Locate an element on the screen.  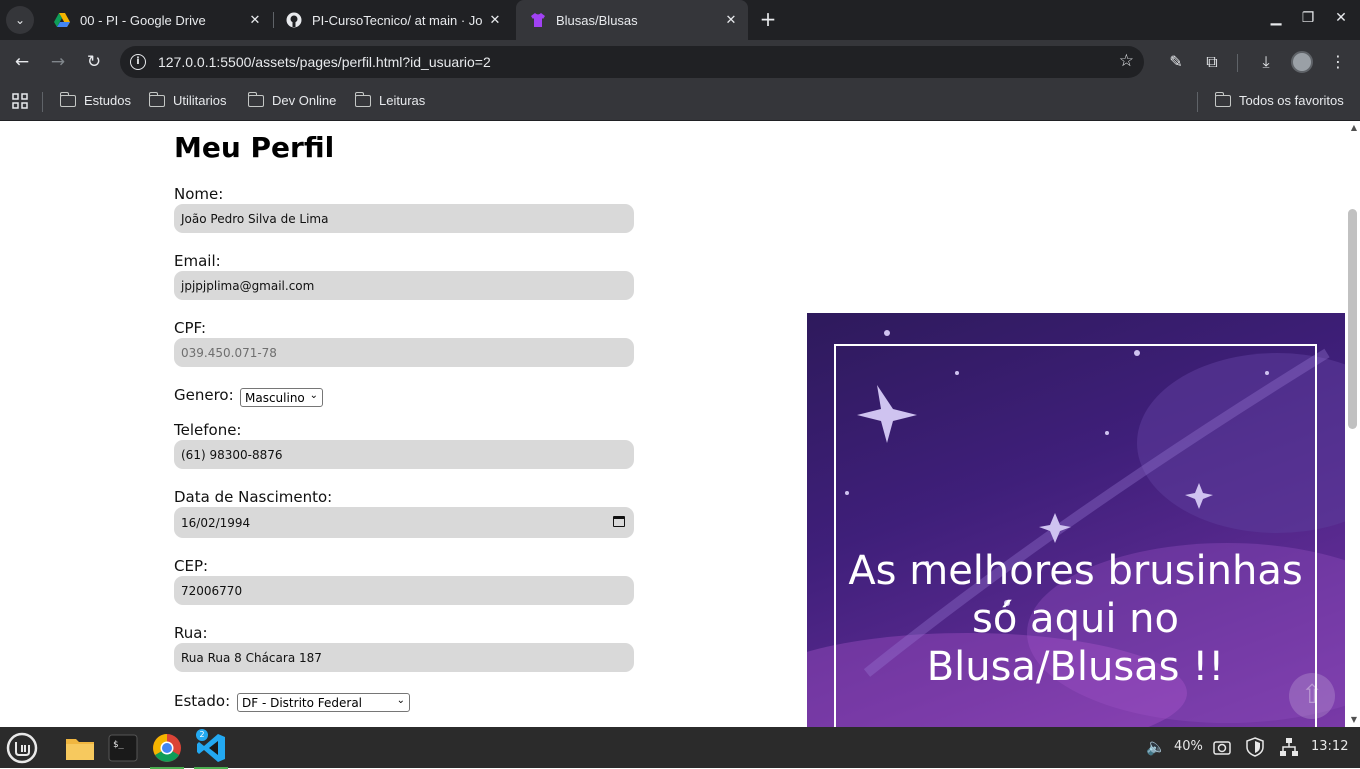
bookmark-label: Estudos is located at coordinates (107, 100).